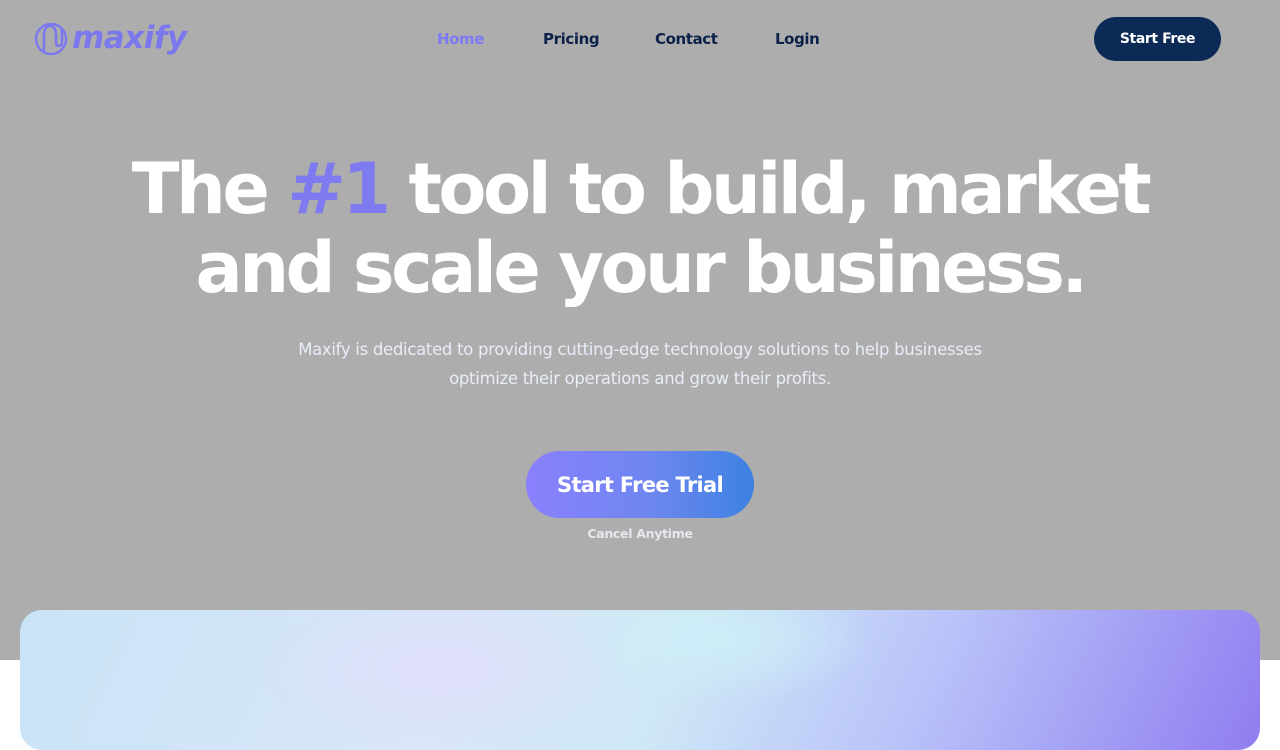  Describe the element at coordinates (686, 39) in the screenshot. I see `nav-contact: Contact` at that location.